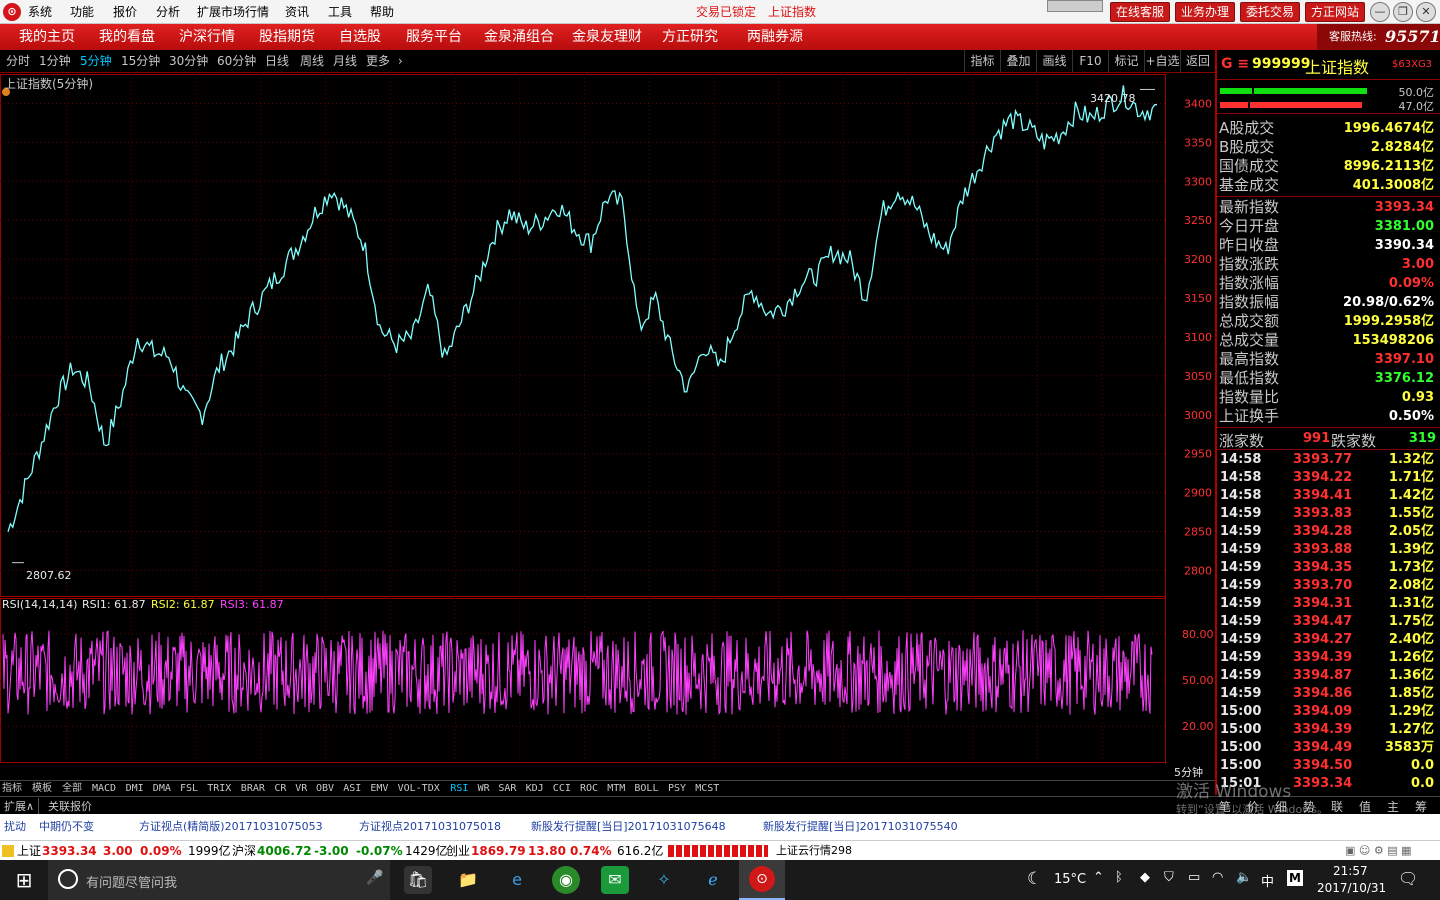 The height and width of the screenshot is (900, 1440). Describe the element at coordinates (82, 12) in the screenshot. I see `menu-function: 功能` at that location.